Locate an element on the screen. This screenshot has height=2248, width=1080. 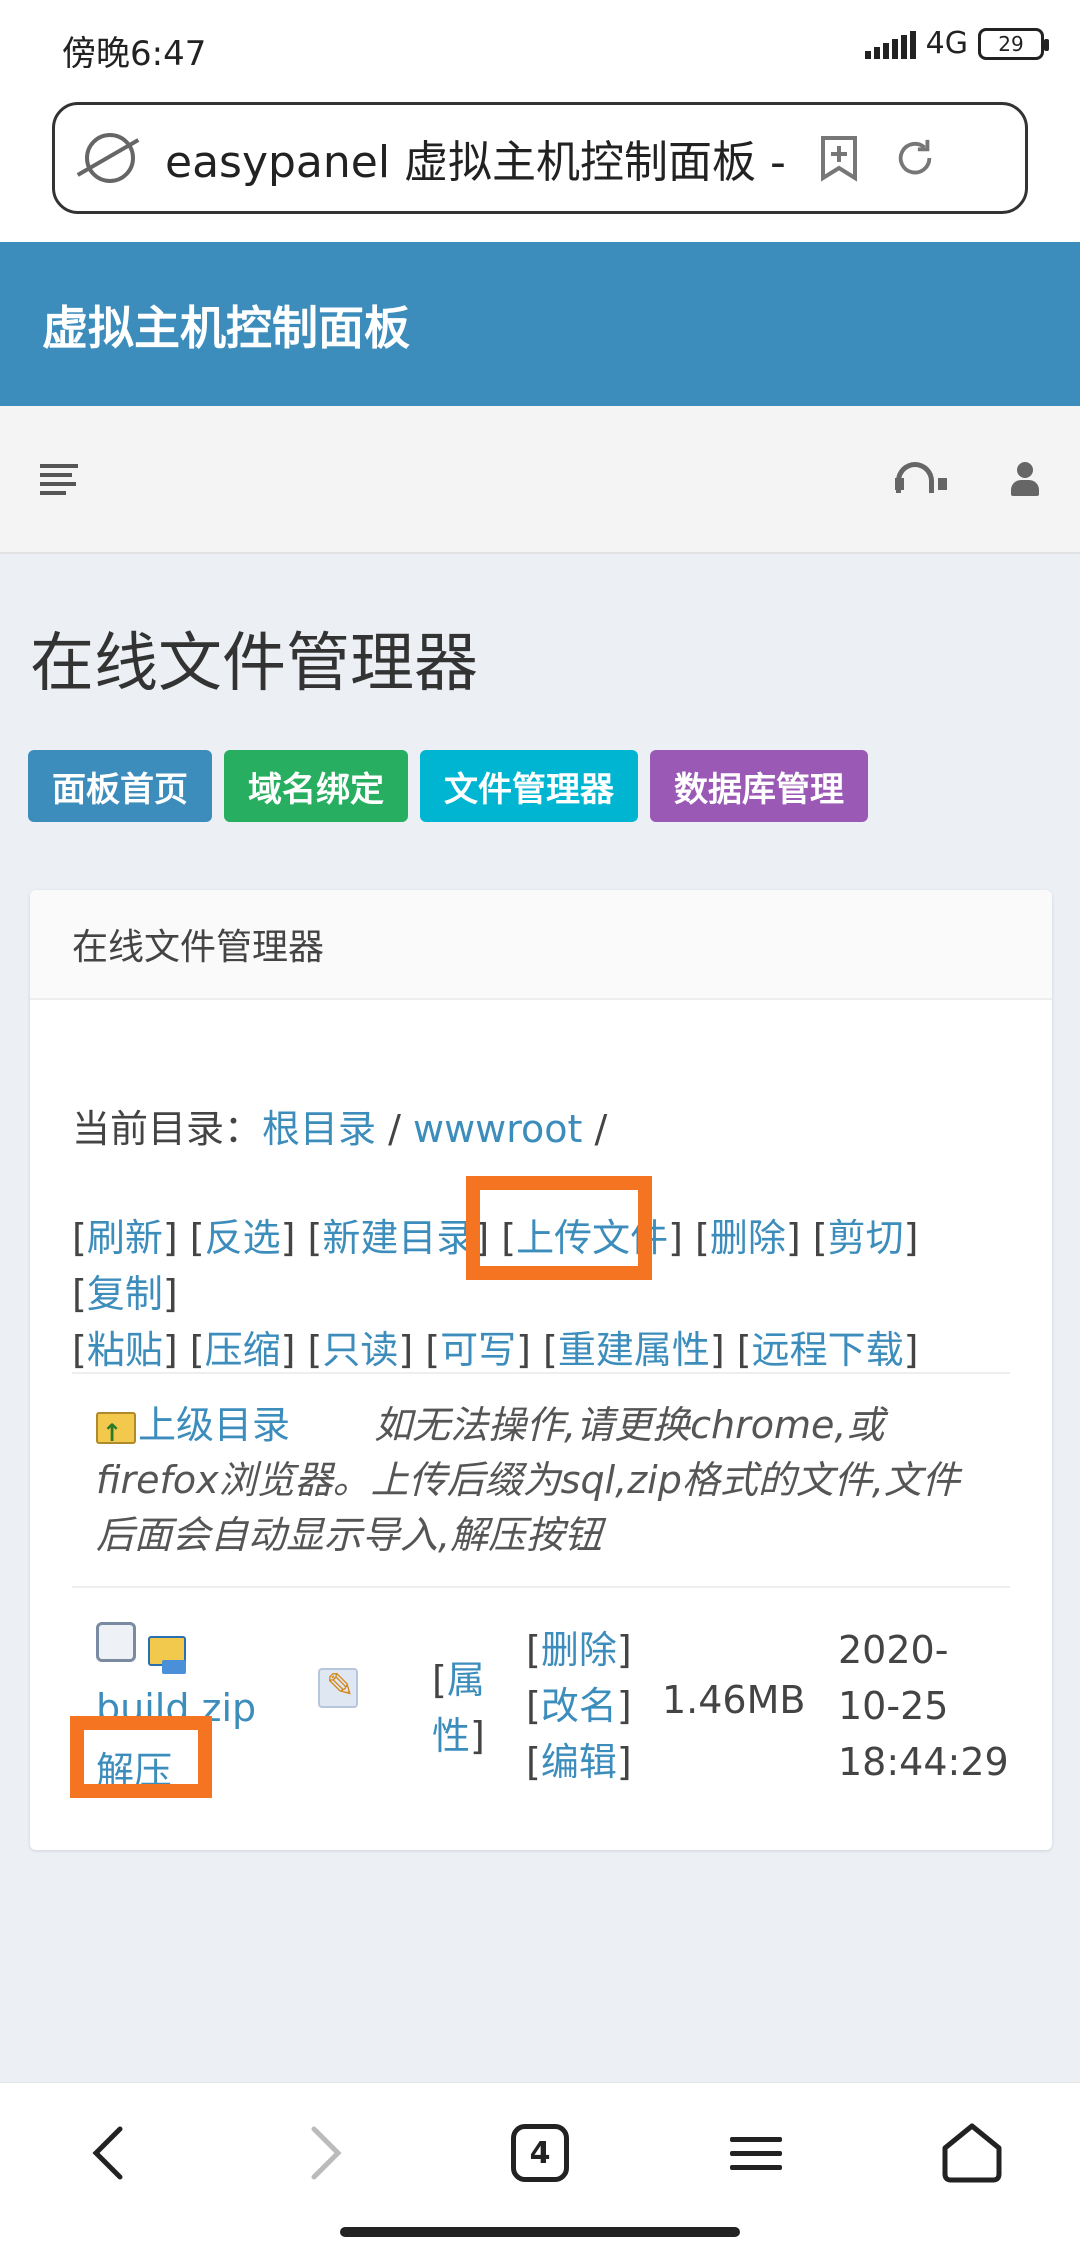
browser-bottom-bar: 4 is located at coordinates (540, 2165).